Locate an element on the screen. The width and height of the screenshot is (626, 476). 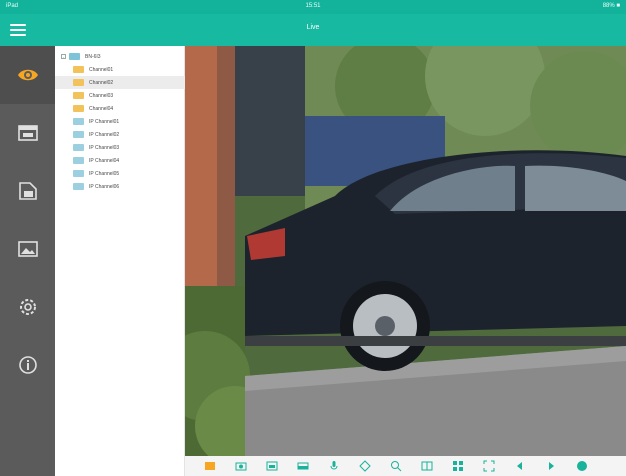
prev-button is located at coordinates (520, 466).